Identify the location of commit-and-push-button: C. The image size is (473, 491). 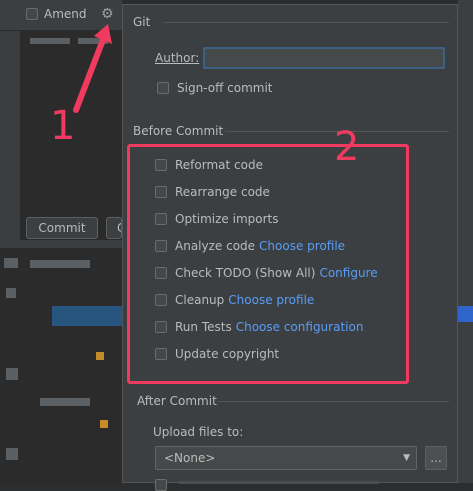
(114, 228).